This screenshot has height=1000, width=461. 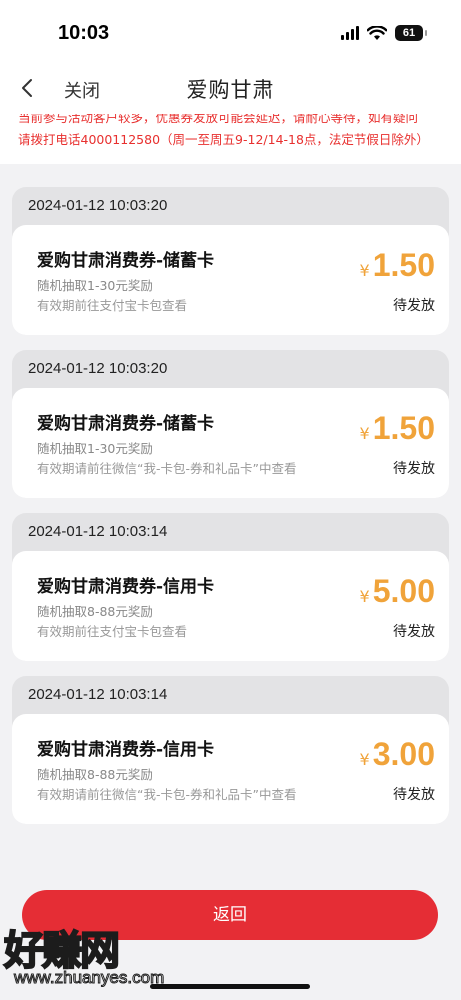 I want to click on record-amount: ¥ 3.00, so click(x=397, y=754).